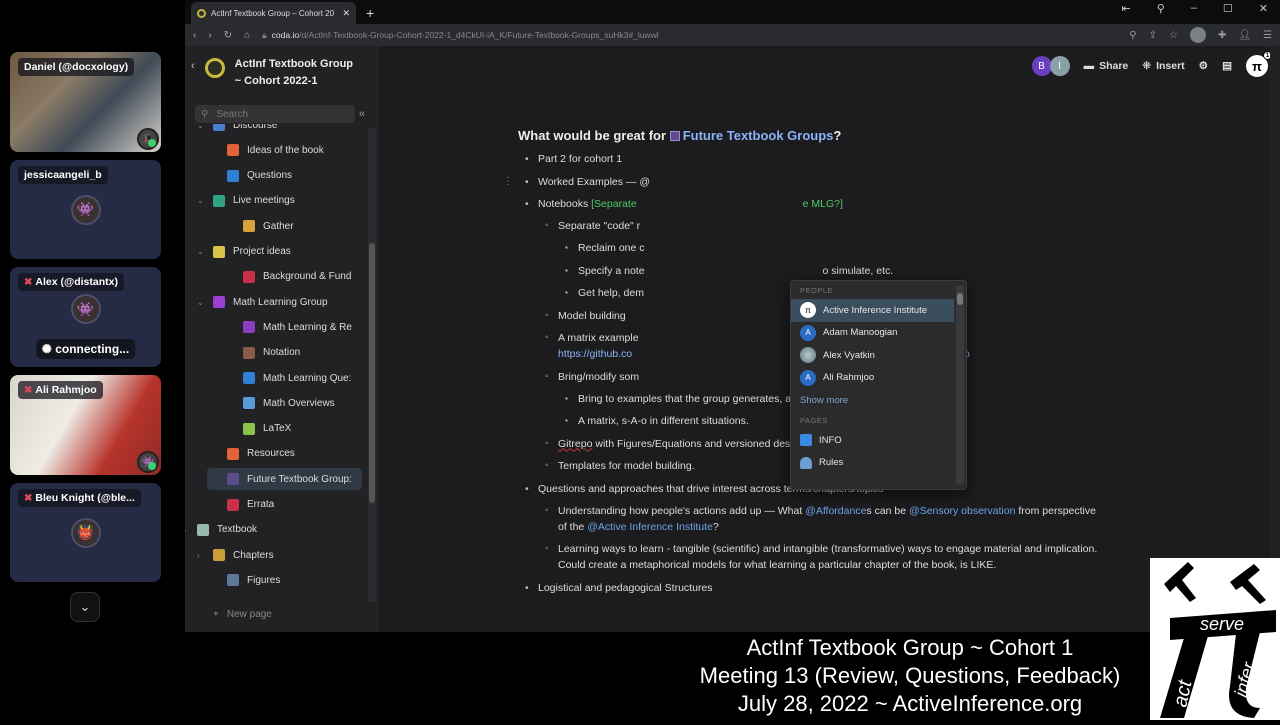 The image size is (1280, 725). What do you see at coordinates (872, 463) in the screenshot?
I see `mention-page-option: Rules` at bounding box center [872, 463].